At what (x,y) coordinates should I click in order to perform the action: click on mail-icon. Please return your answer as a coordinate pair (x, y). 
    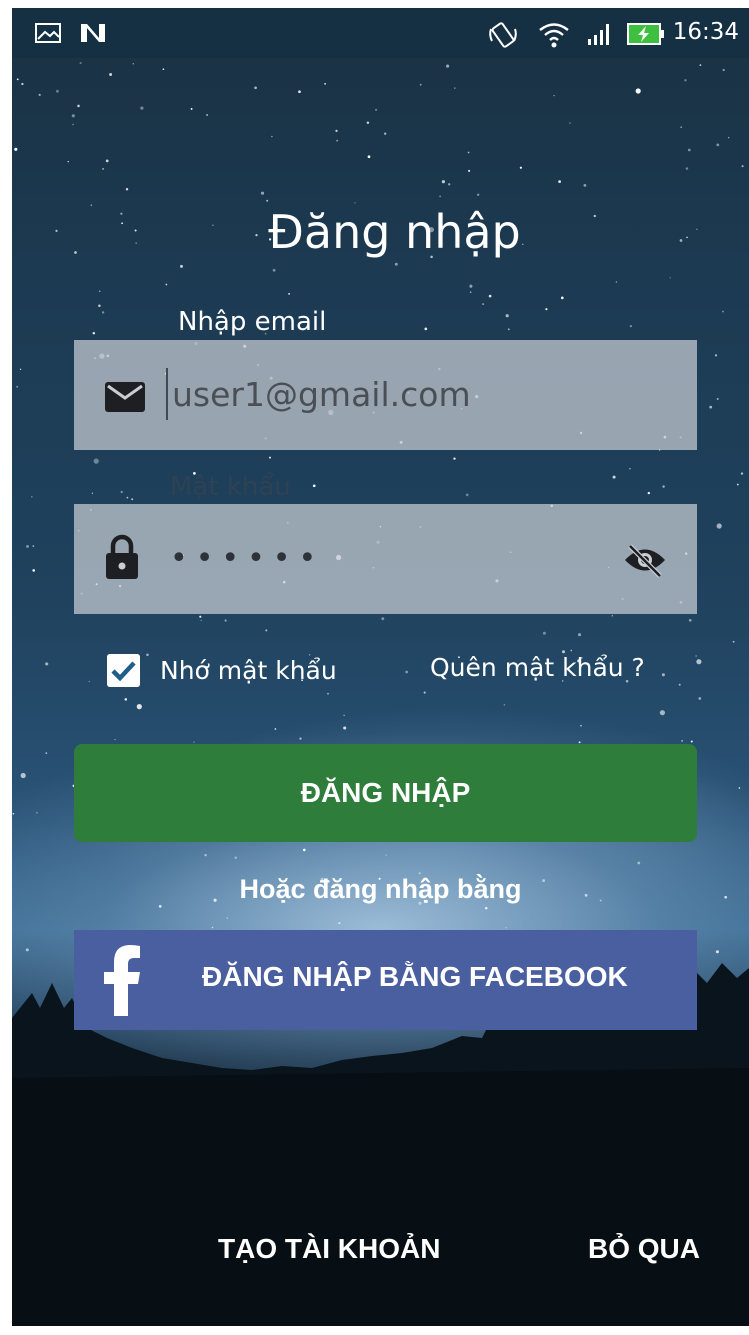
    Looking at the image, I should click on (125, 397).